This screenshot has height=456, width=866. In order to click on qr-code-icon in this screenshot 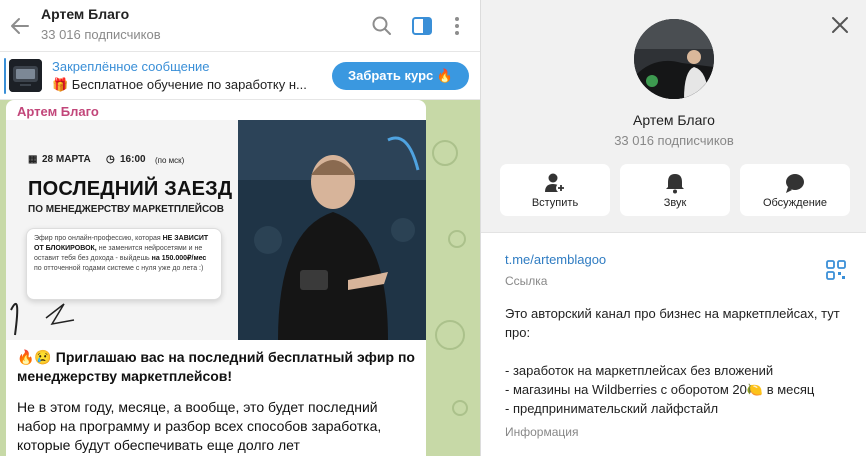, I will do `click(836, 270)`.